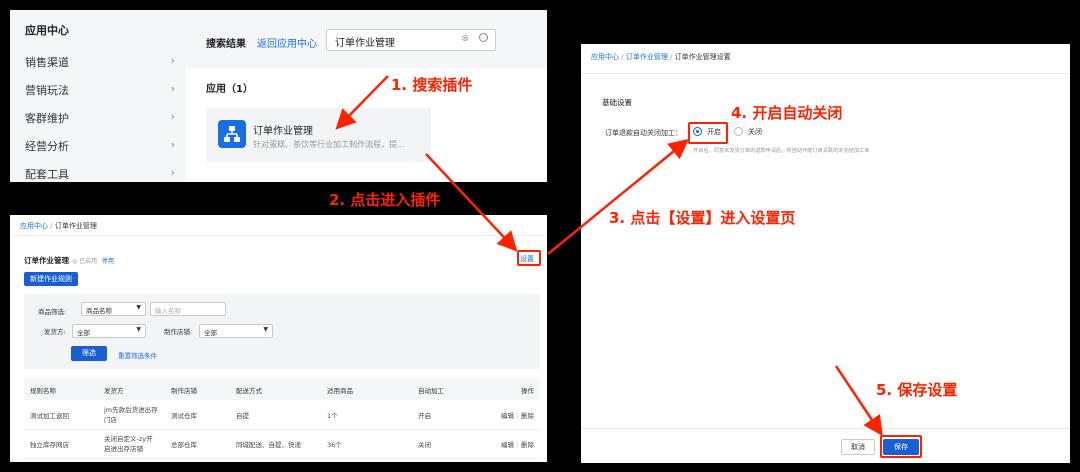 The image size is (1080, 472). What do you see at coordinates (385, 200) in the screenshot?
I see `annotation-step2: 2. 点击进入插件` at bounding box center [385, 200].